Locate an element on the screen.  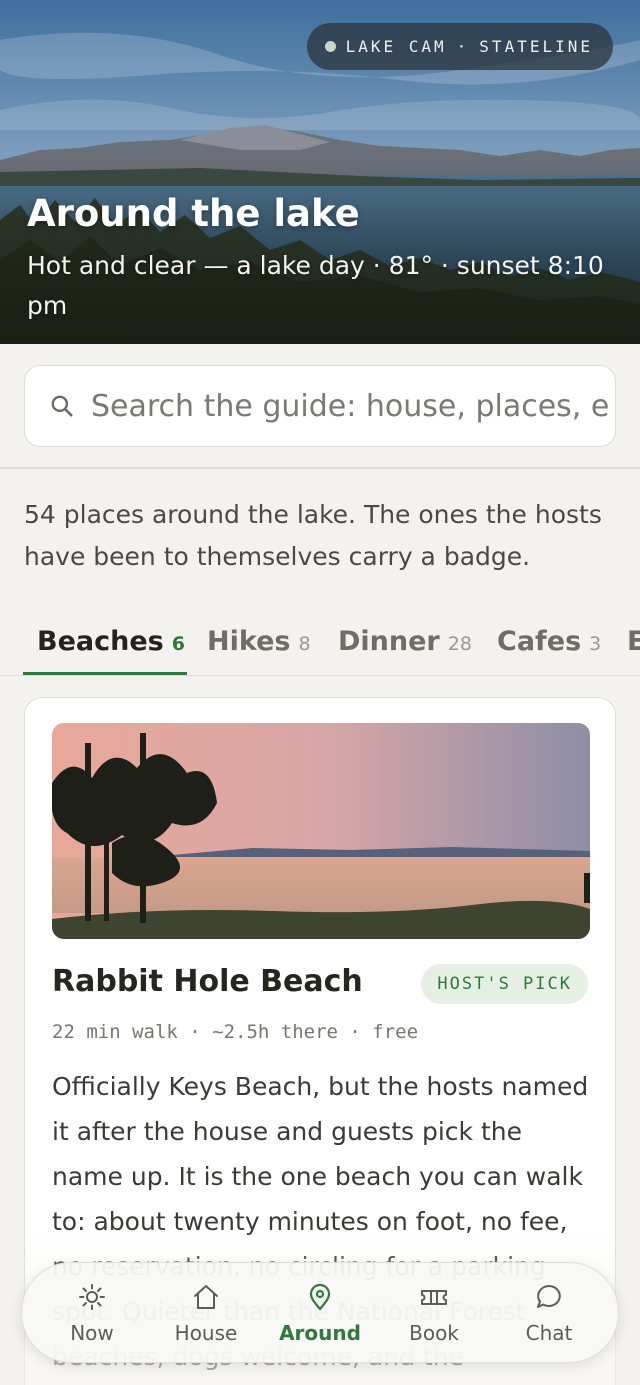
nav-label: House is located at coordinates (206, 1333).